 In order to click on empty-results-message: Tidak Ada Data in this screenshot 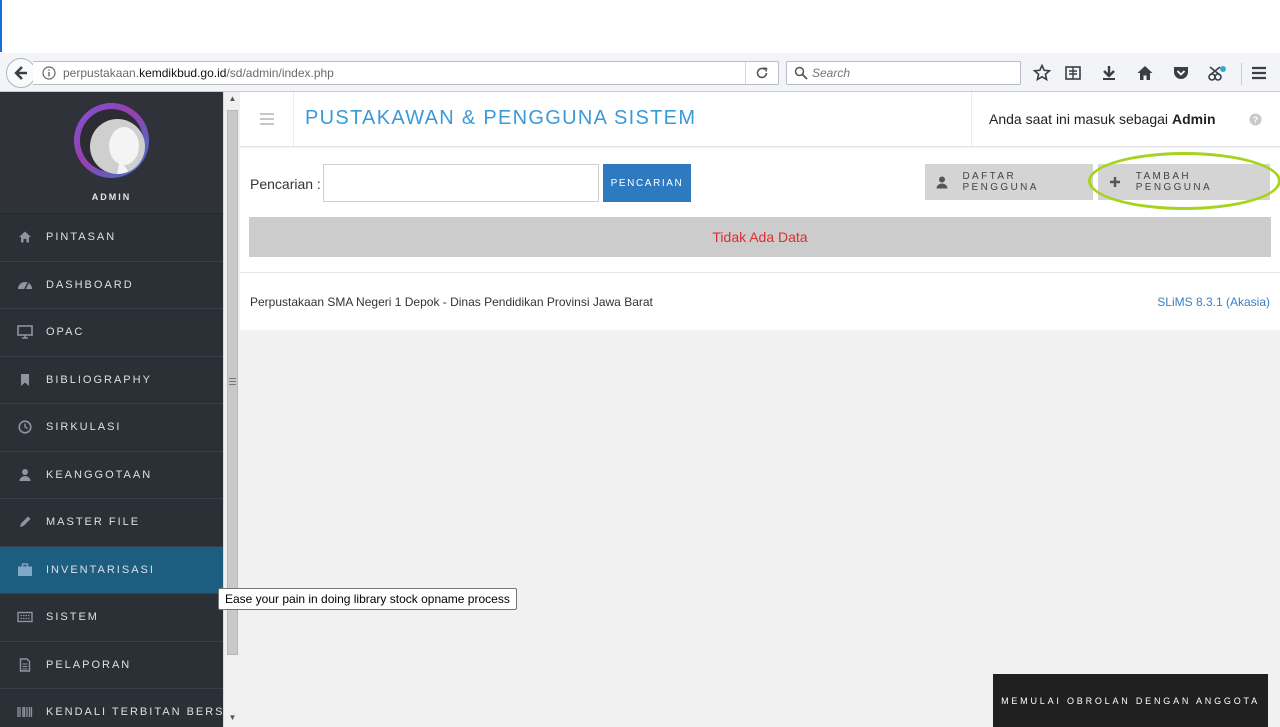, I will do `click(760, 237)`.